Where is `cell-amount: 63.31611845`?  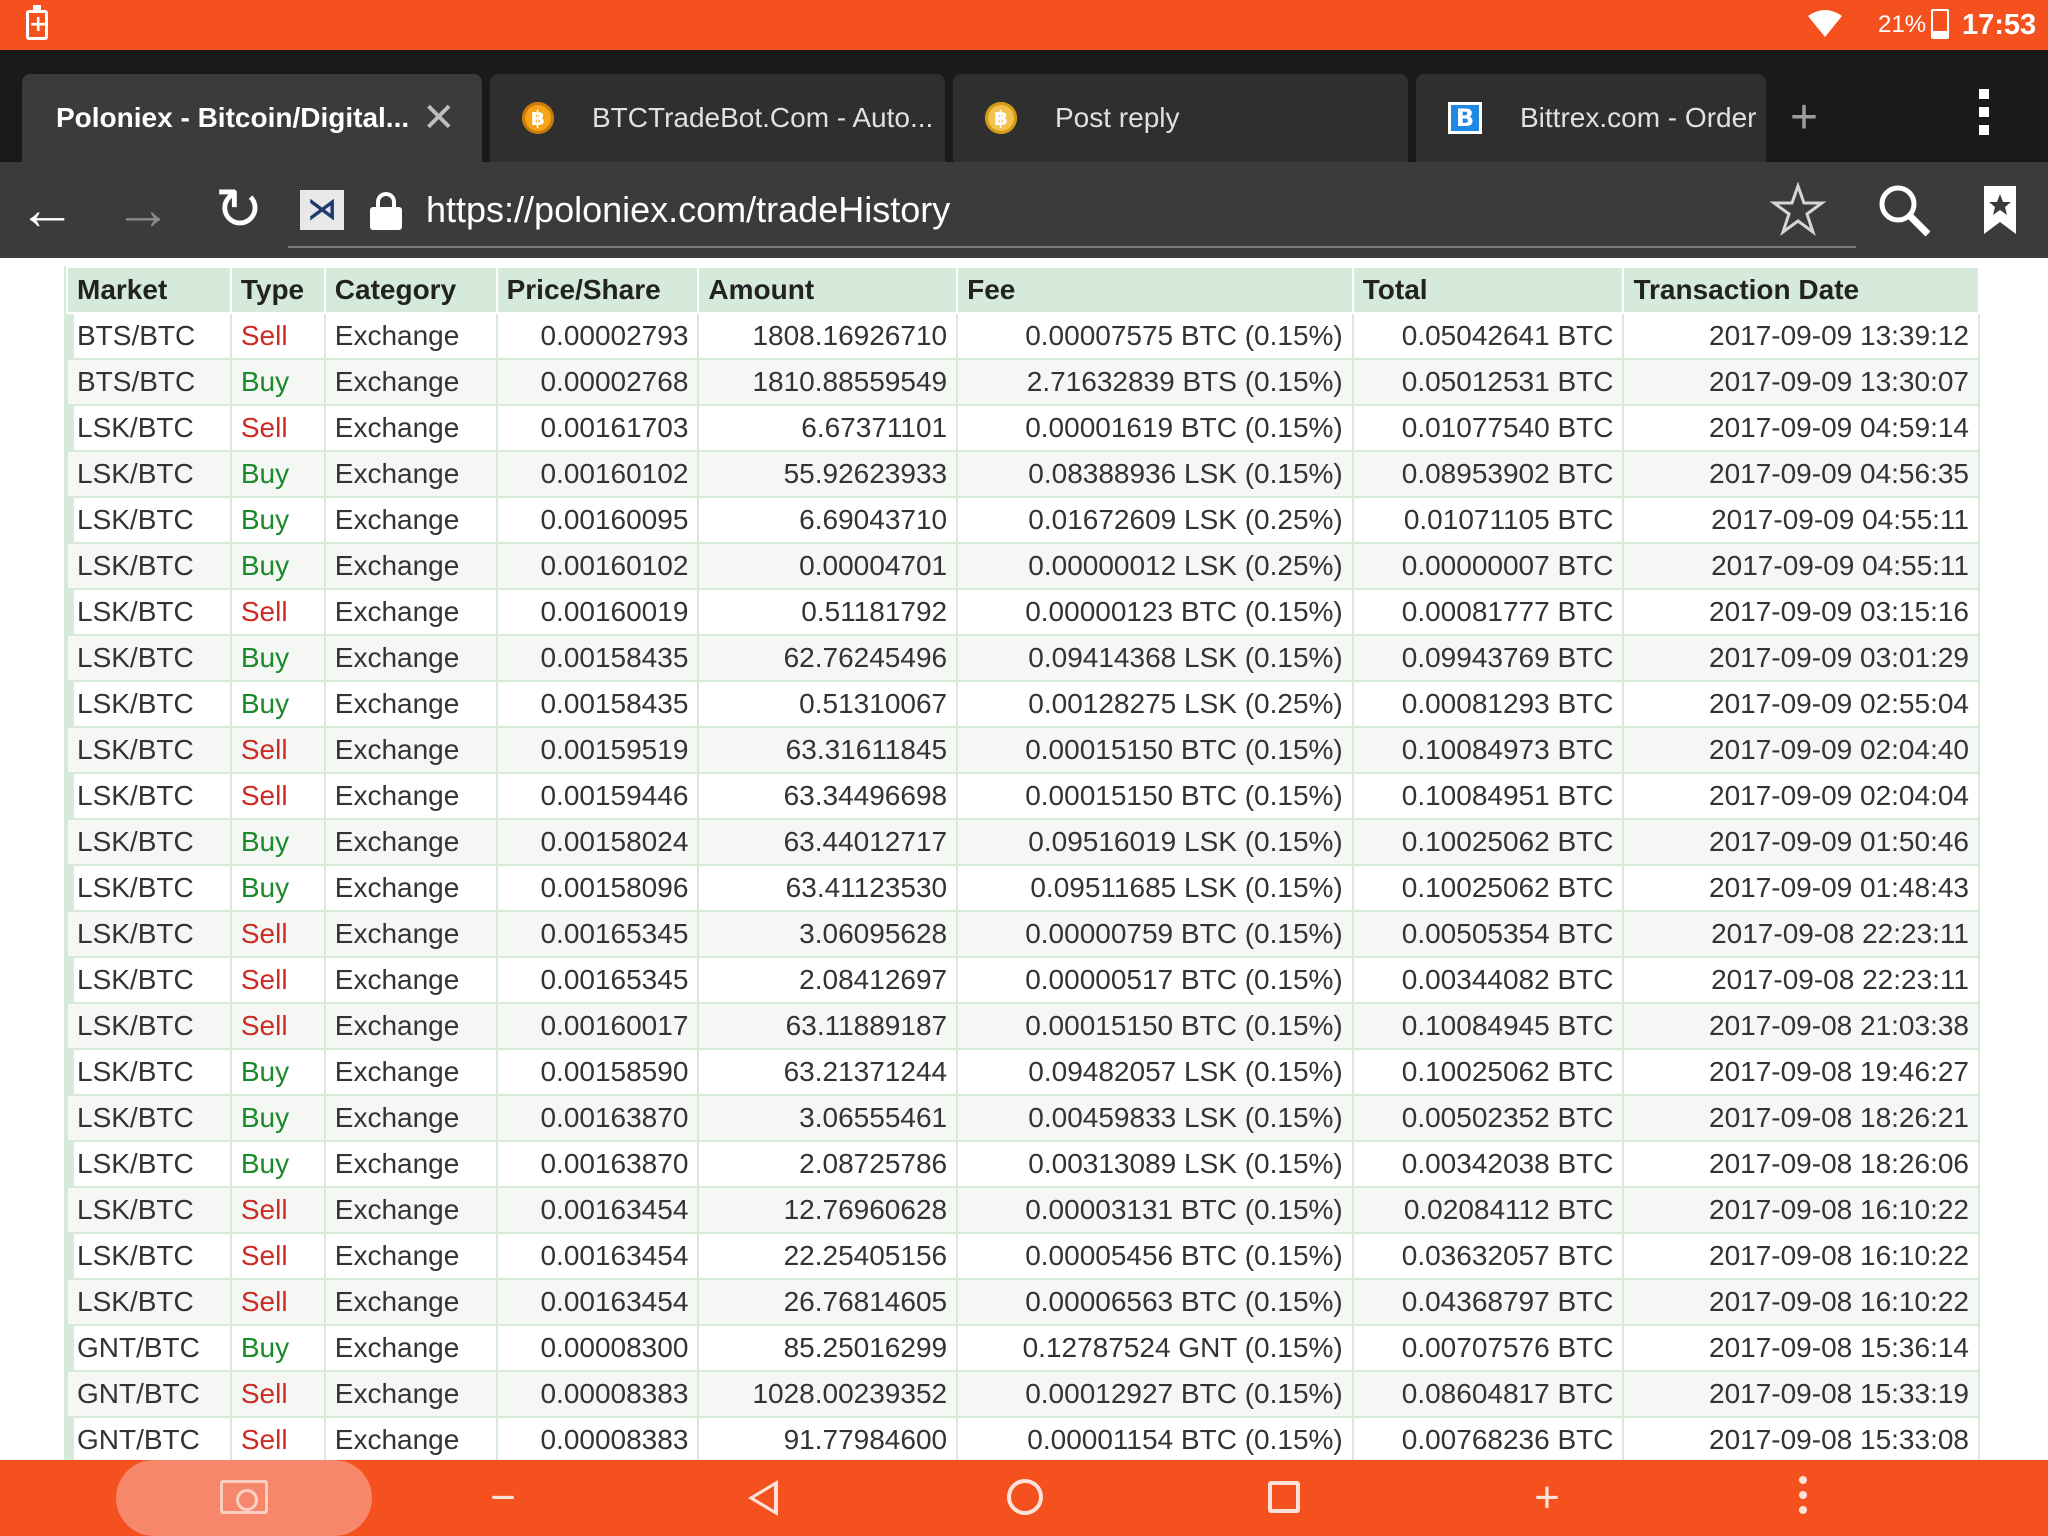 cell-amount: 63.31611845 is located at coordinates (828, 750).